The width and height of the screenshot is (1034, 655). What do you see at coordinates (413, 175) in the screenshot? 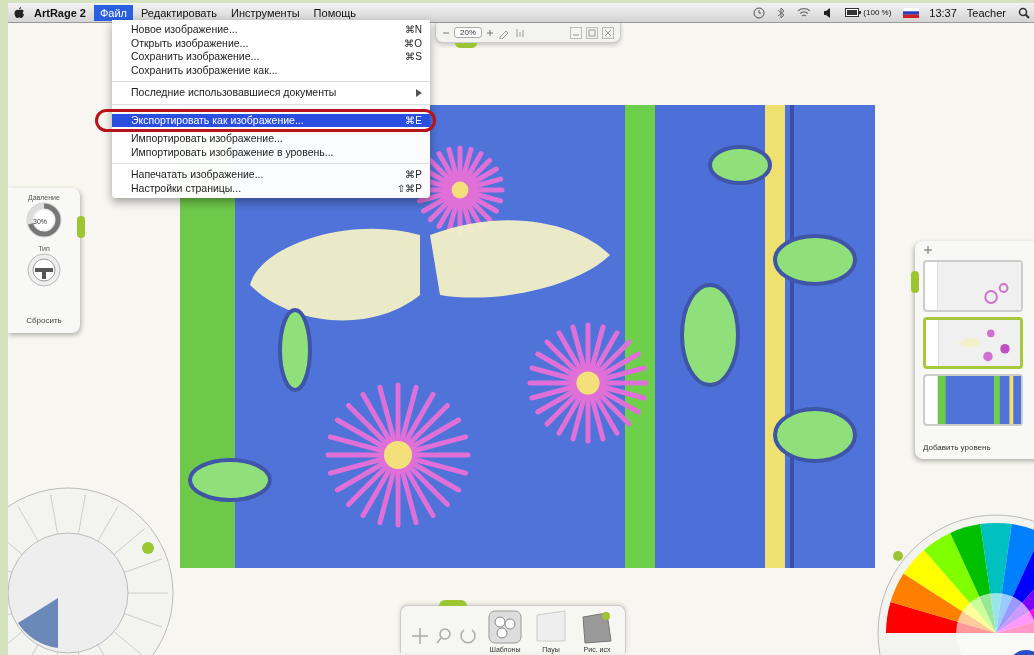
I see `shortcut: ⌘P` at bounding box center [413, 175].